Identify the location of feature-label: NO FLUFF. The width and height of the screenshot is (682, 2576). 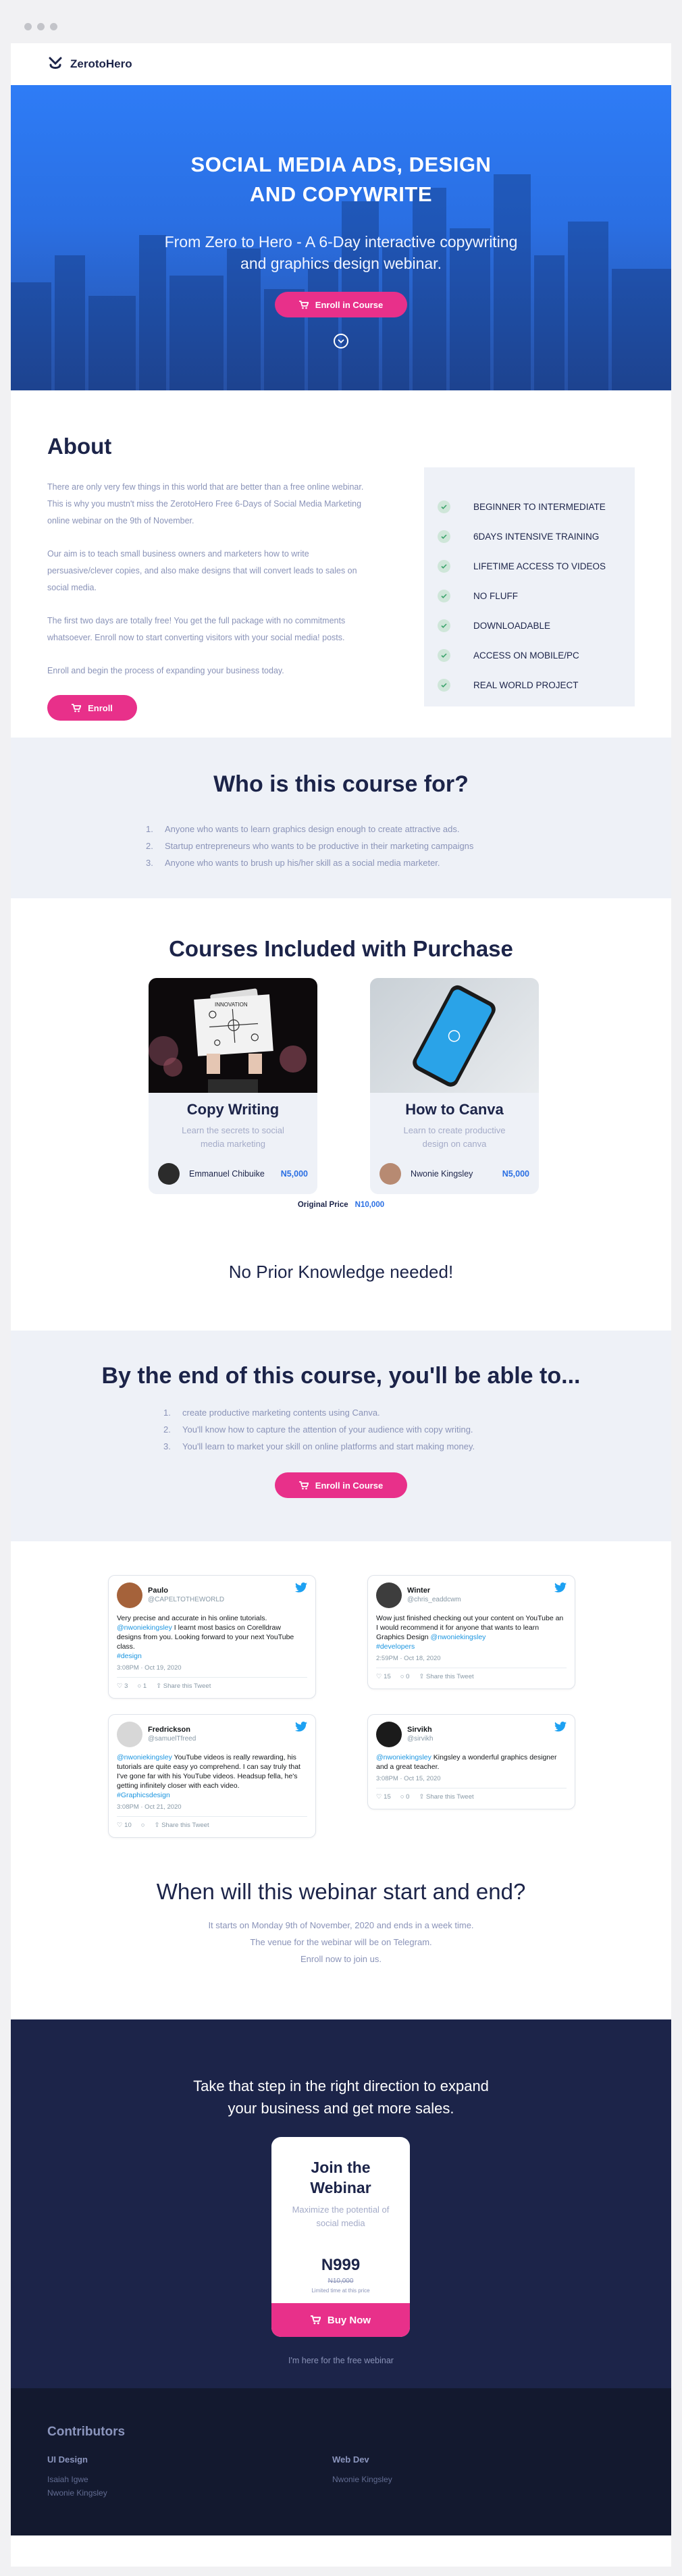
(496, 595).